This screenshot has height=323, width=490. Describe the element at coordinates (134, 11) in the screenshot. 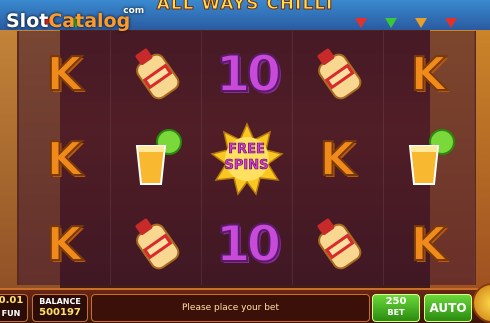

I see `watermark-suffix: com` at that location.